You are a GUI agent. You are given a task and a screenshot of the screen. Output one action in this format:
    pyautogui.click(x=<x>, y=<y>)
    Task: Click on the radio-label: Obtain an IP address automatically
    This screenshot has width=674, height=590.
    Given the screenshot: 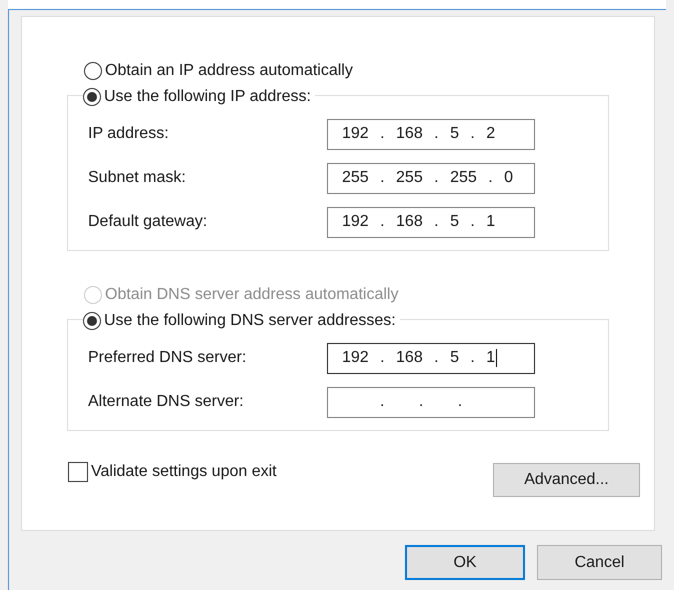 What is the action you would take?
    pyautogui.click(x=229, y=71)
    